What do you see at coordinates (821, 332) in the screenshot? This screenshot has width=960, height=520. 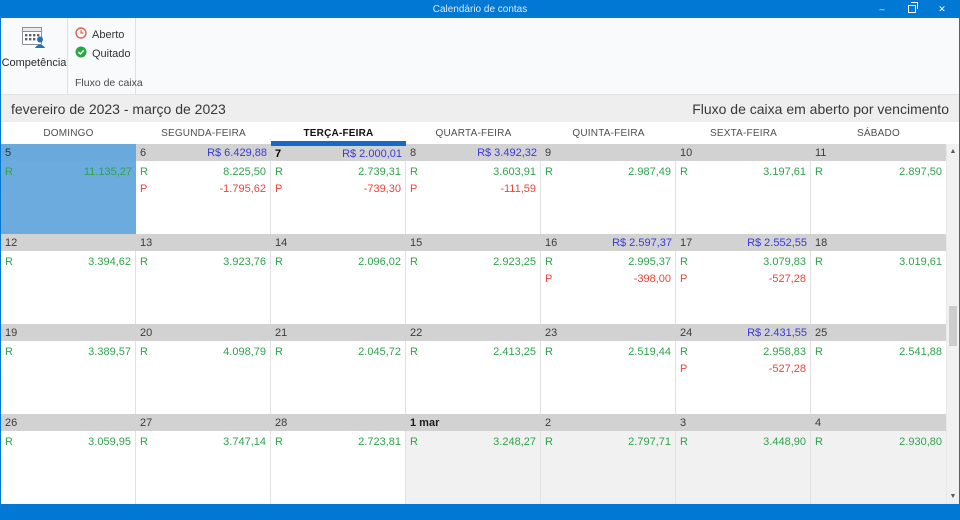 I see `day-number: 25` at bounding box center [821, 332].